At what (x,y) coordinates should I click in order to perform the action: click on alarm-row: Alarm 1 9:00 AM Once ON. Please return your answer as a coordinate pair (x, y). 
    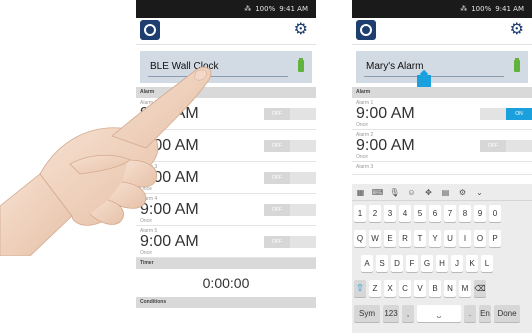
    Looking at the image, I should click on (442, 114).